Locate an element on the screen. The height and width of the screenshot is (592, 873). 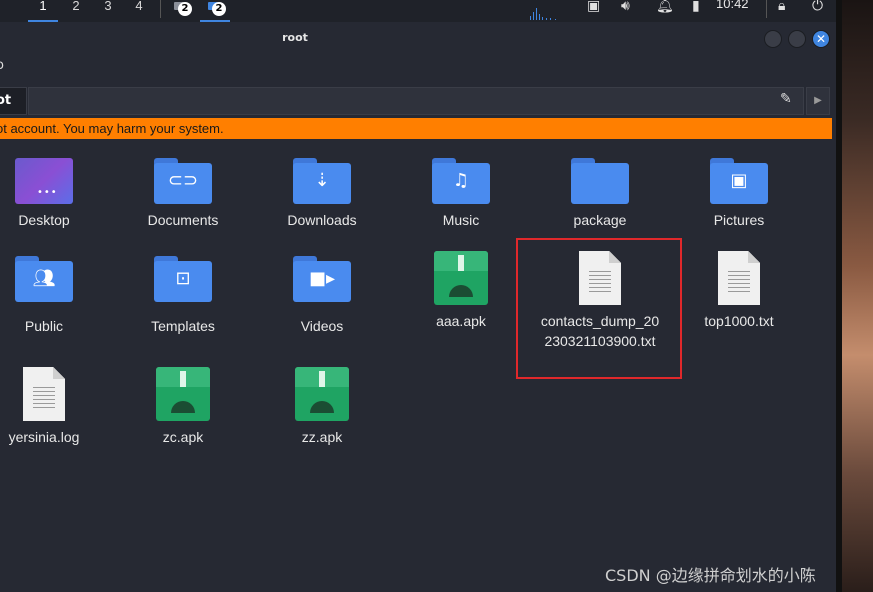
file-item-zz-apk: zz.apk is located at coordinates (322, 407).